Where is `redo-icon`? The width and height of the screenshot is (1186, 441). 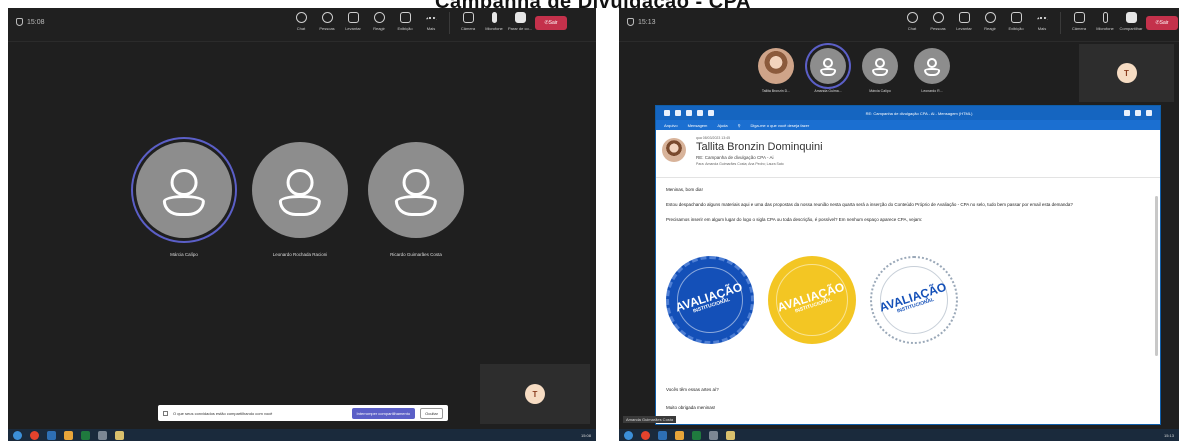
redo-icon is located at coordinates (689, 113).